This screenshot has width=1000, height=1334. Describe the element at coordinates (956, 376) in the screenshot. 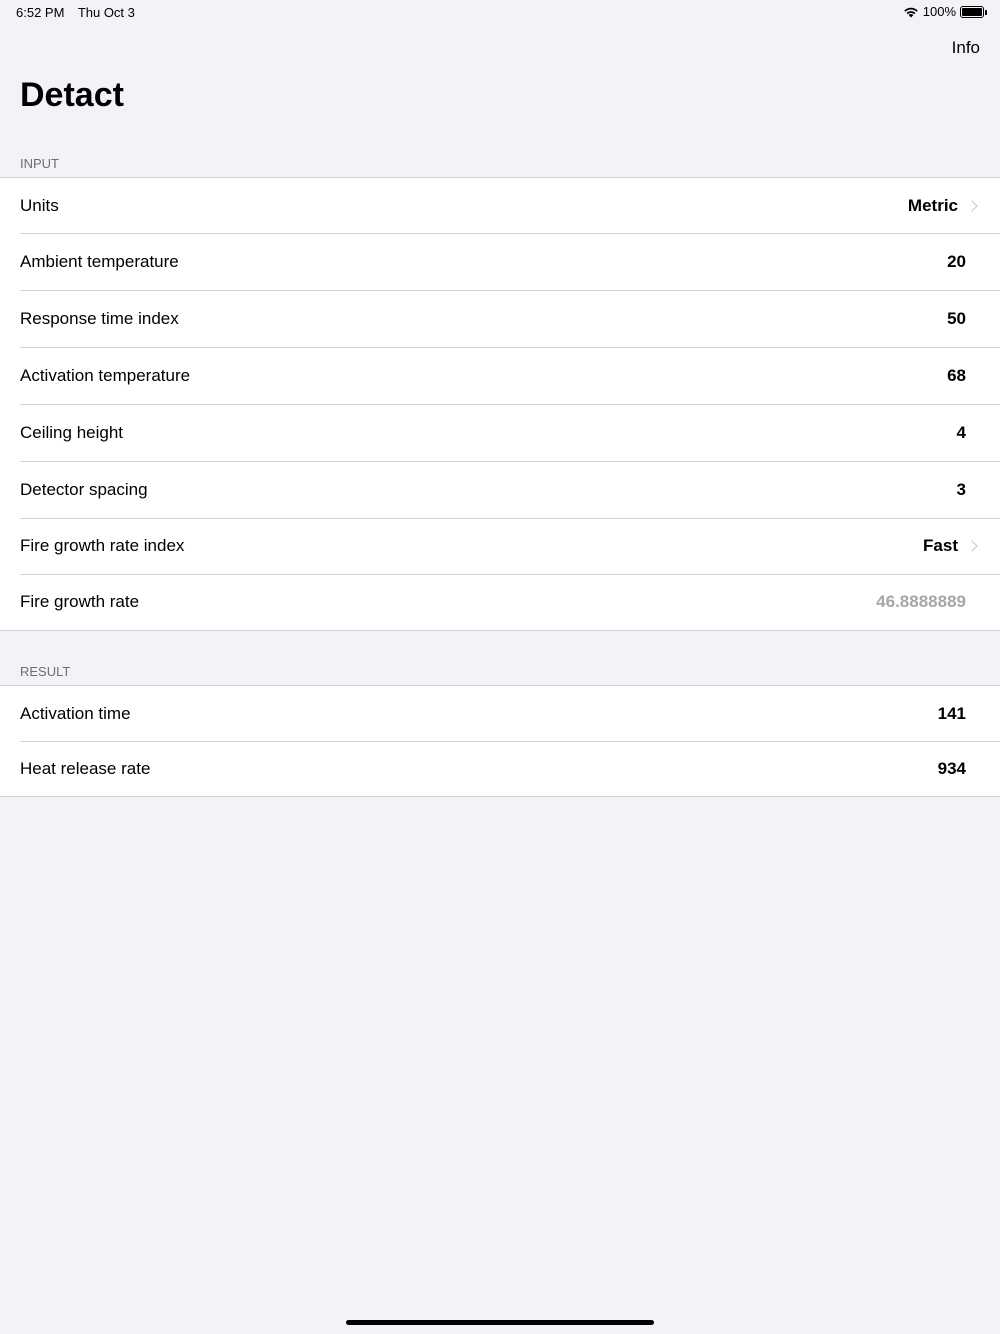

I see `activation-temperature-value: 68` at that location.